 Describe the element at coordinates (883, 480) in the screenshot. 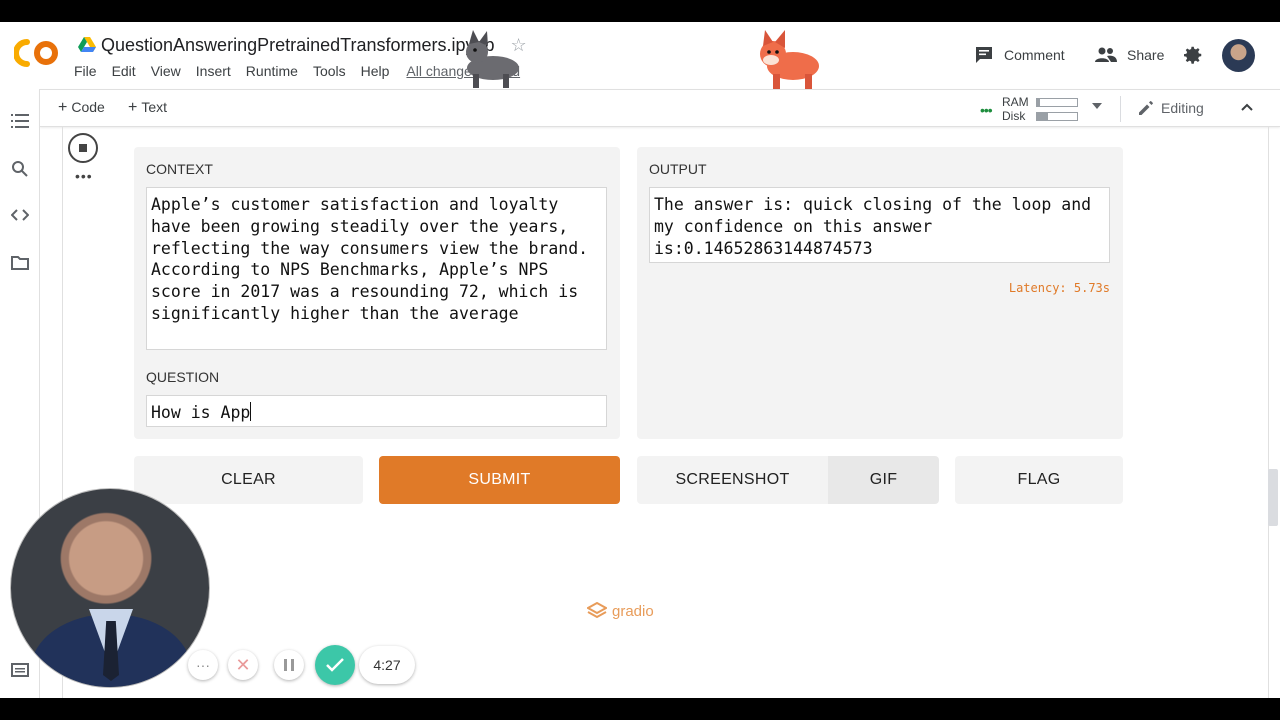

I see `gif-button: GIF` at that location.